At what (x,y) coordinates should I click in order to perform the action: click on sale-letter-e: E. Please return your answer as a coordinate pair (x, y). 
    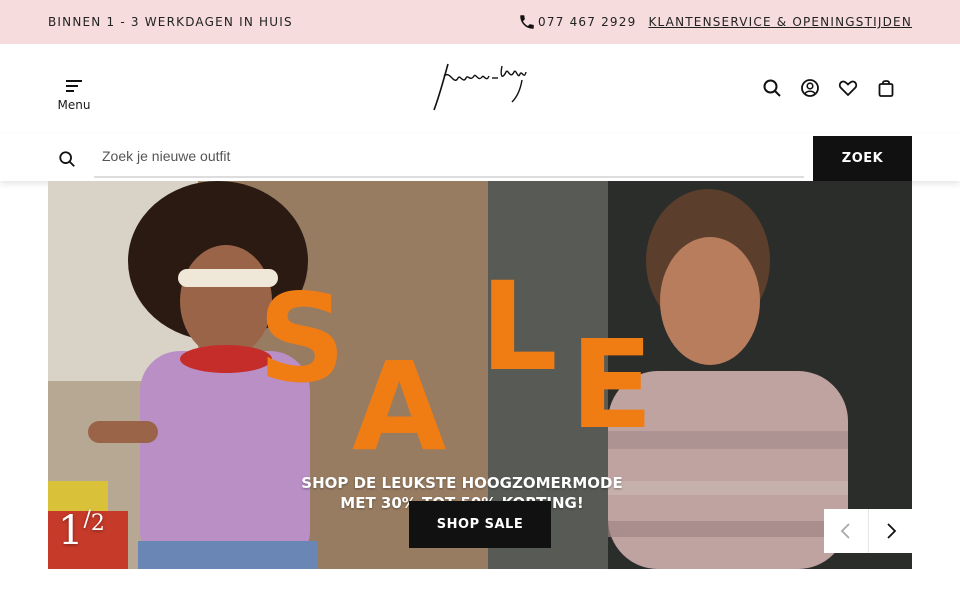
    Looking at the image, I should click on (611, 385).